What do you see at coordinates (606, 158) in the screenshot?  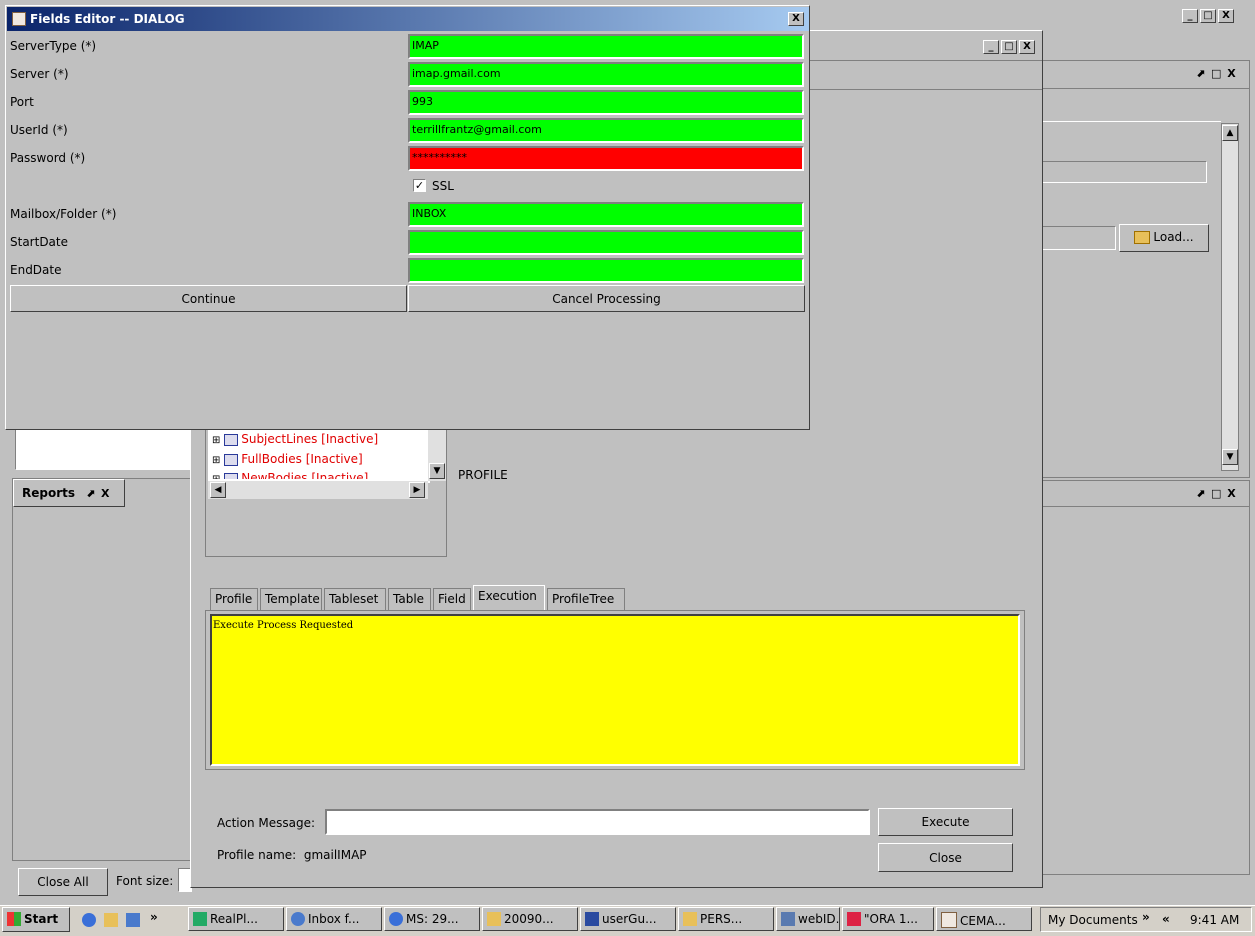 I see `password-field: **********` at bounding box center [606, 158].